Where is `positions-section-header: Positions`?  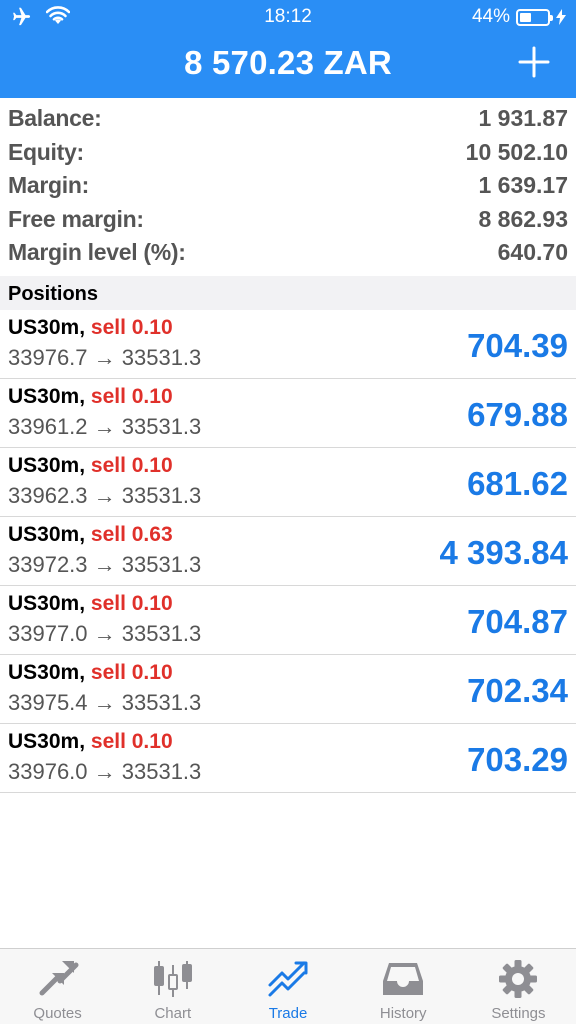 positions-section-header: Positions is located at coordinates (288, 293).